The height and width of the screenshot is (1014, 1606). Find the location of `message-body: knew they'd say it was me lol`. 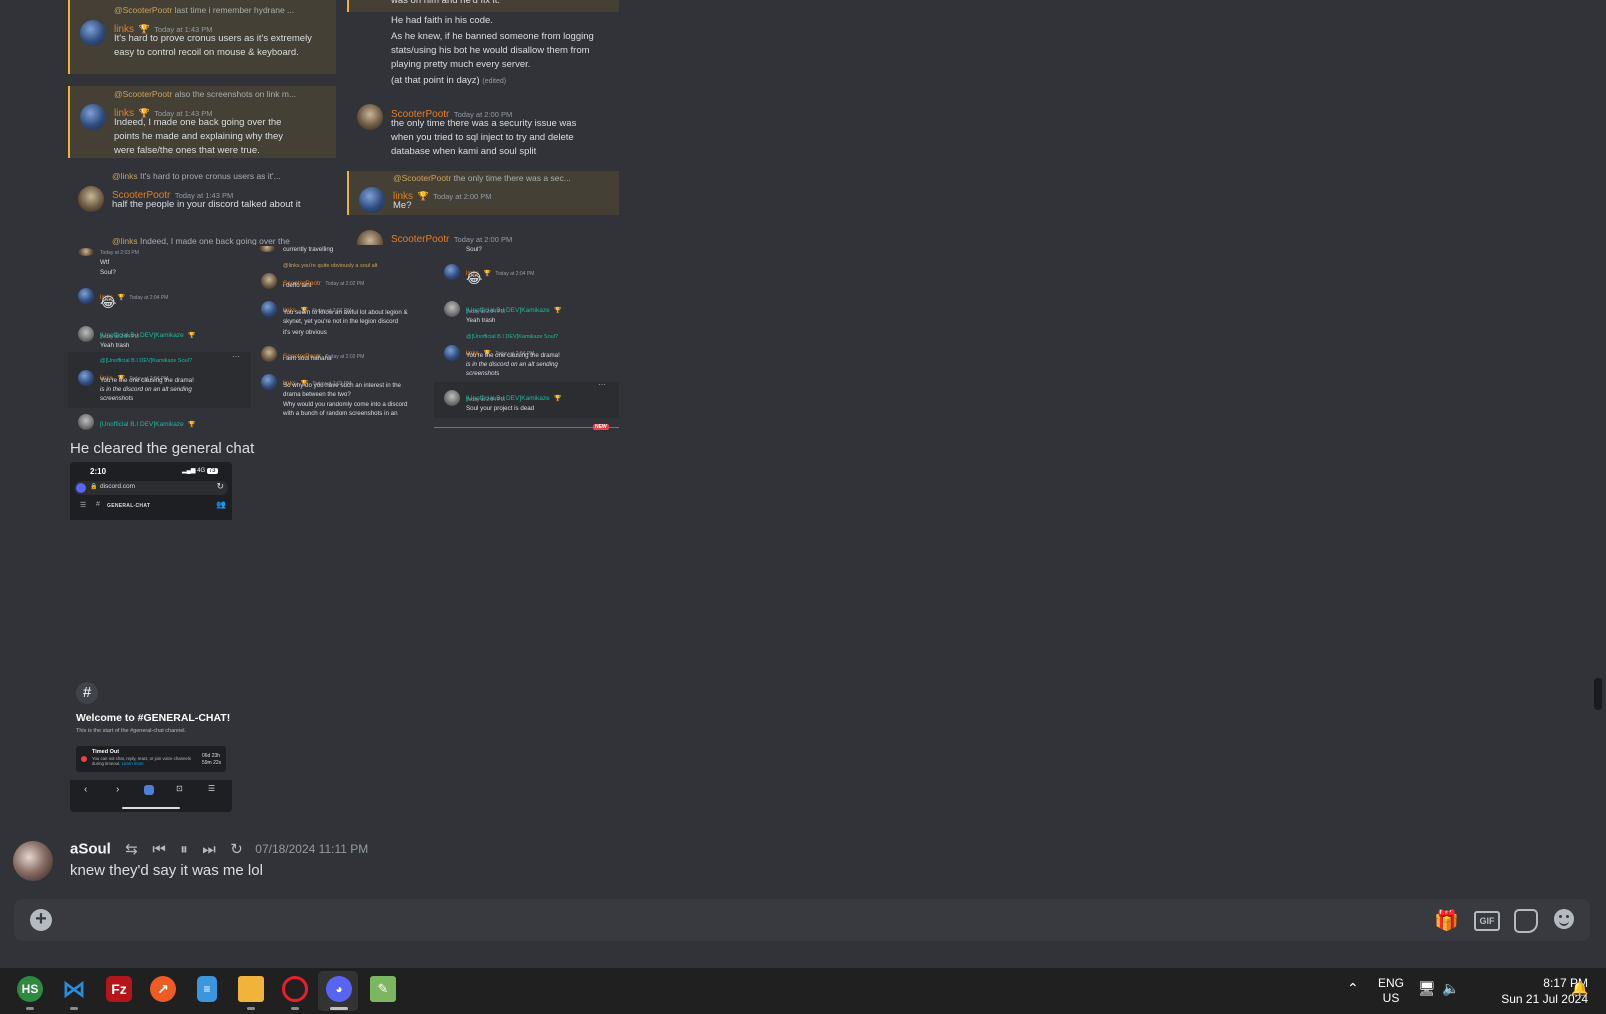

message-body: knew they'd say it was me lol is located at coordinates (166, 870).